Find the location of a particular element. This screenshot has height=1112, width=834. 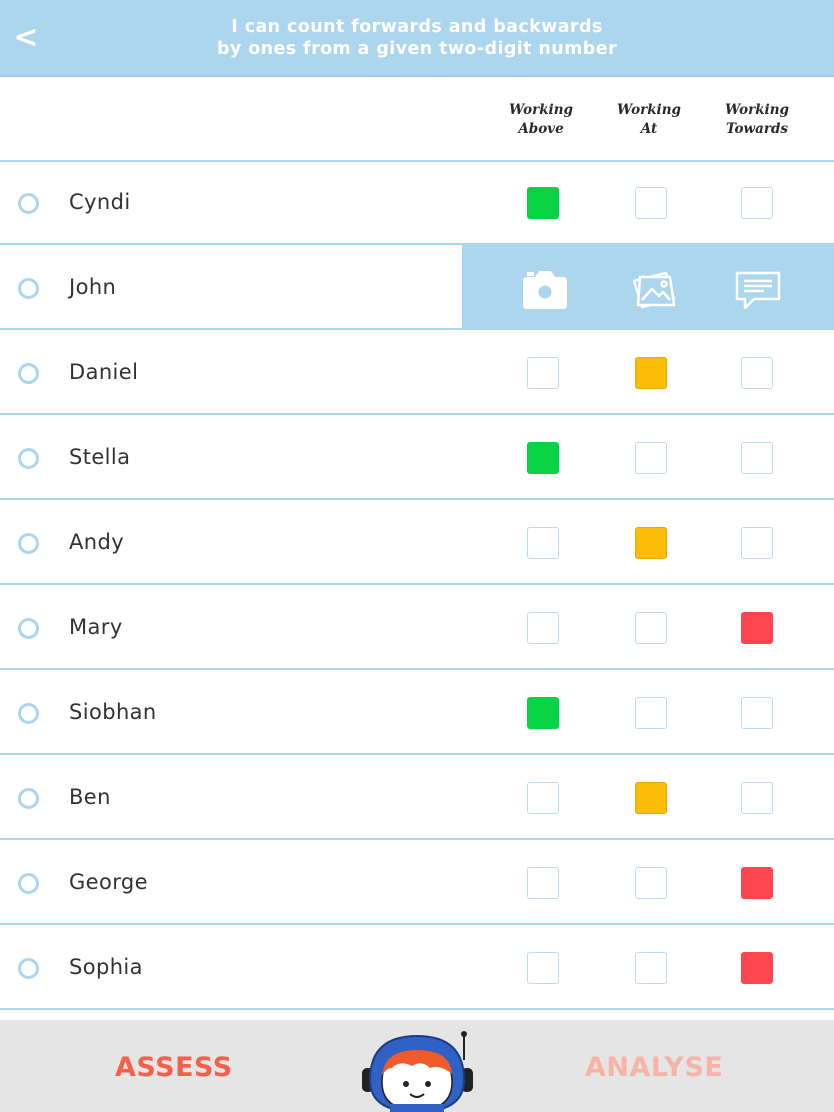

table-row: Cyndi is located at coordinates (417, 202).